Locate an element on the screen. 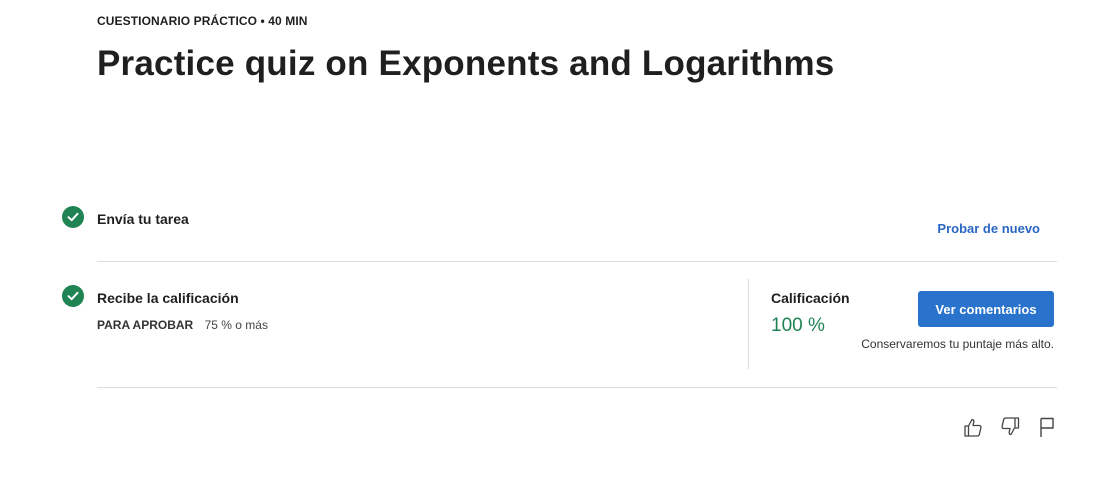 The height and width of the screenshot is (484, 1115). thumbs-up-icon is located at coordinates (973, 427).